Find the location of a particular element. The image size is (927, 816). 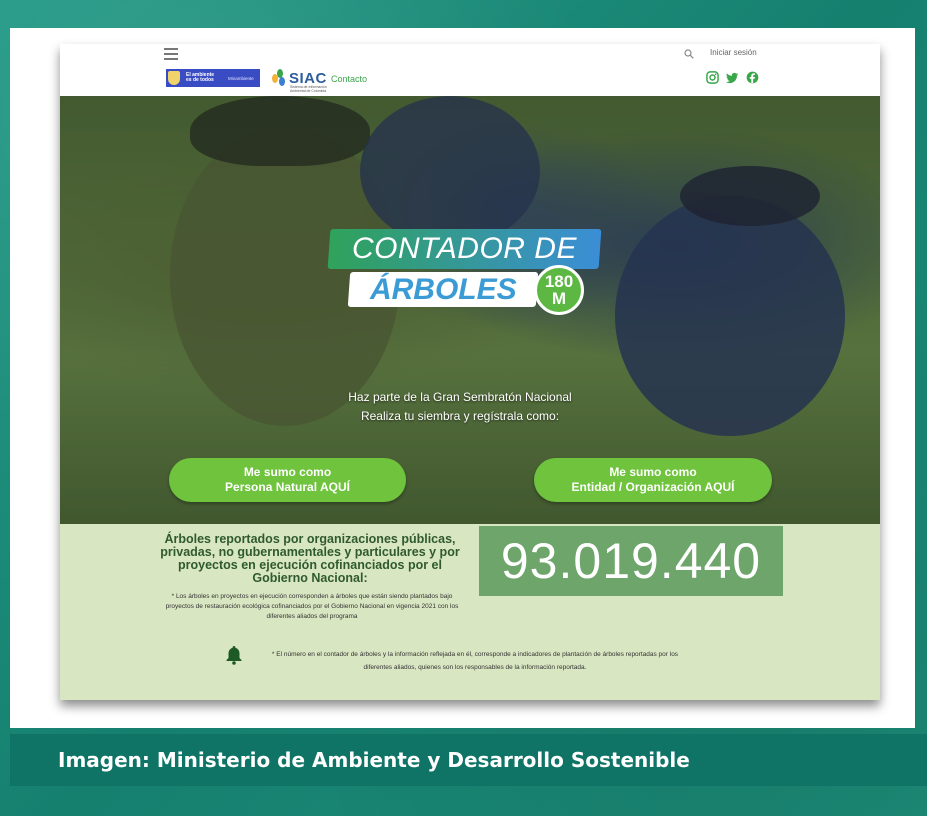

login-link: Iniciar sesión is located at coordinates (733, 52).